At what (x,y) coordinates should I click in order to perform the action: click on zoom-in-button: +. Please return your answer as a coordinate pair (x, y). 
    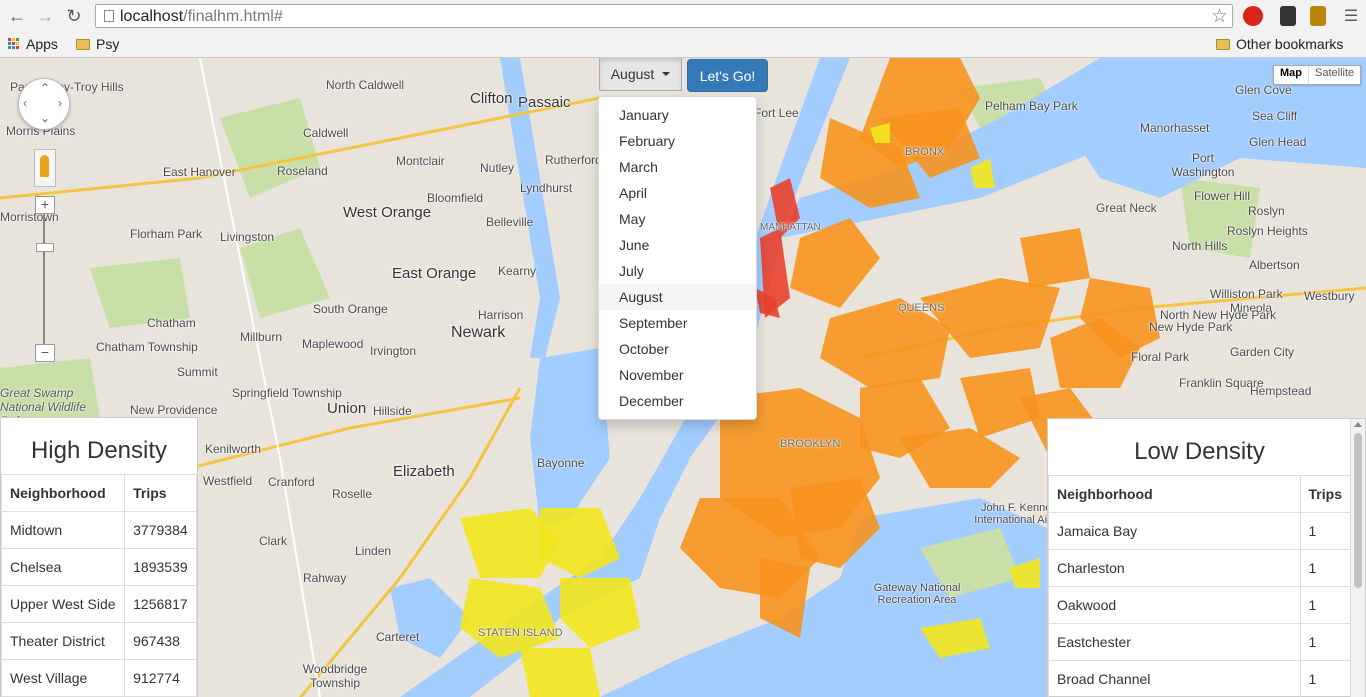
    Looking at the image, I should click on (45, 205).